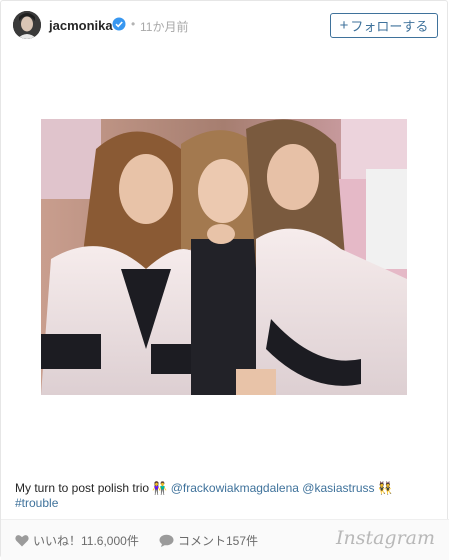 The height and width of the screenshot is (560, 450). What do you see at coordinates (166, 540) in the screenshot?
I see `comment-bubble-icon` at bounding box center [166, 540].